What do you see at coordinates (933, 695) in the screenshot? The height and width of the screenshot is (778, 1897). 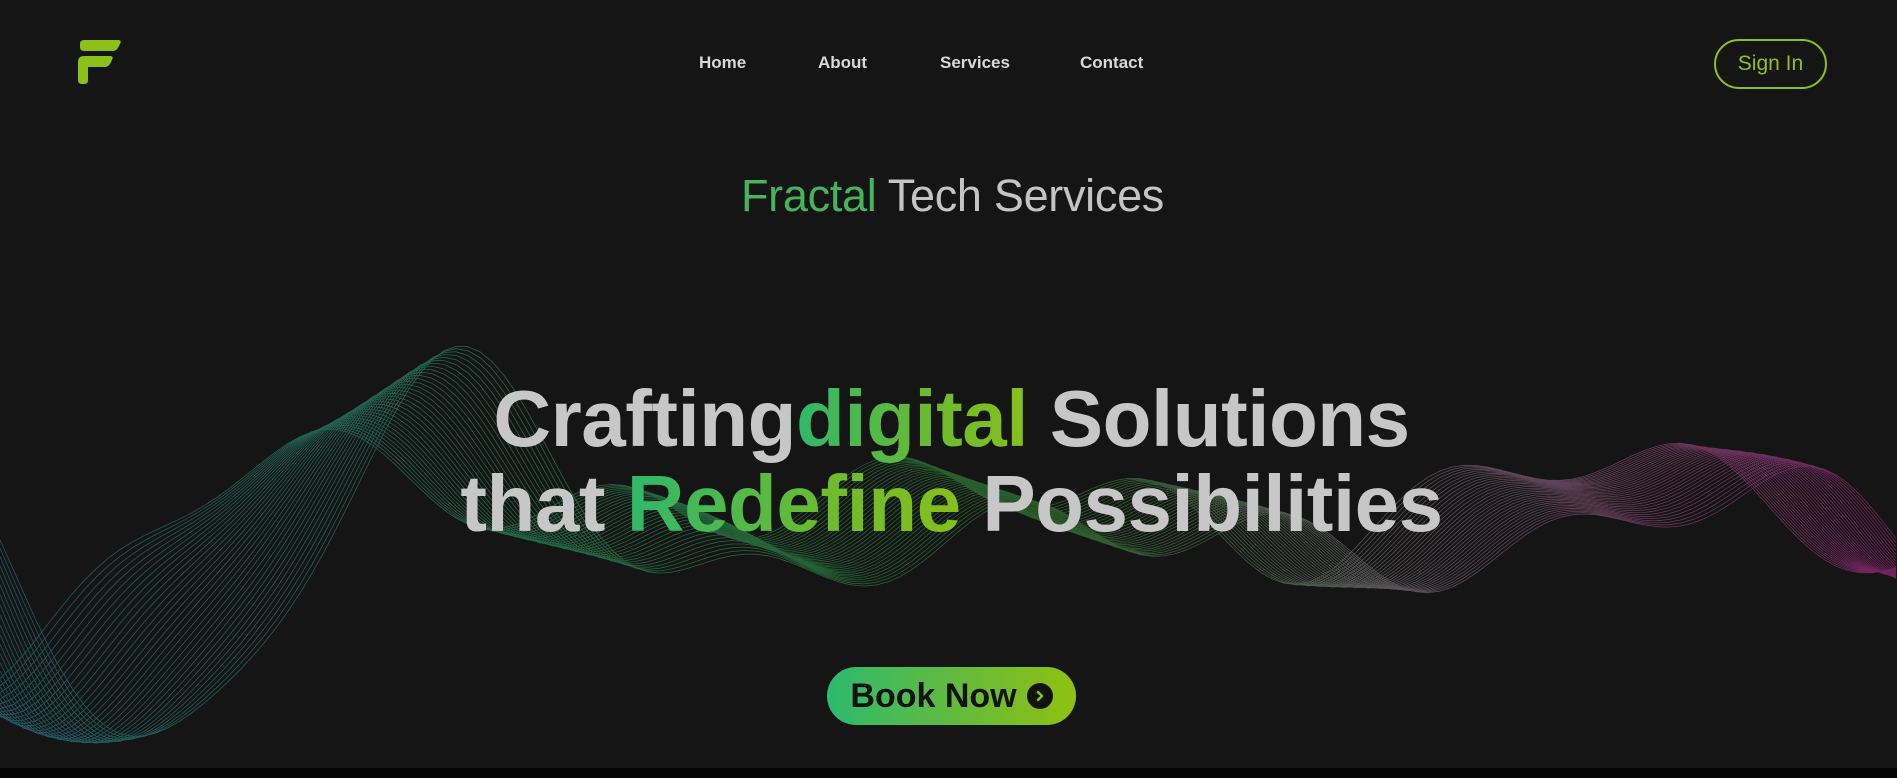 I see `book-now-label: Book Now` at bounding box center [933, 695].